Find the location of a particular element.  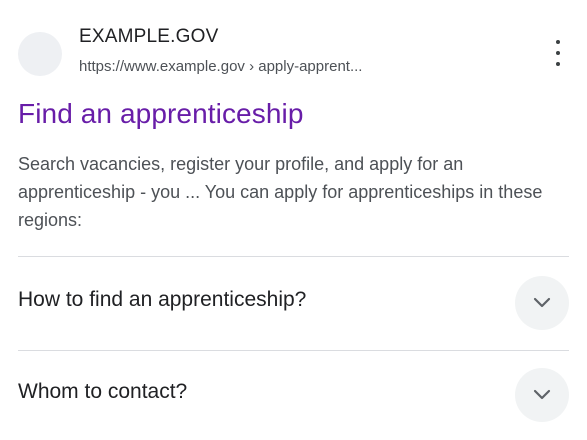

site-favicon is located at coordinates (40, 54).